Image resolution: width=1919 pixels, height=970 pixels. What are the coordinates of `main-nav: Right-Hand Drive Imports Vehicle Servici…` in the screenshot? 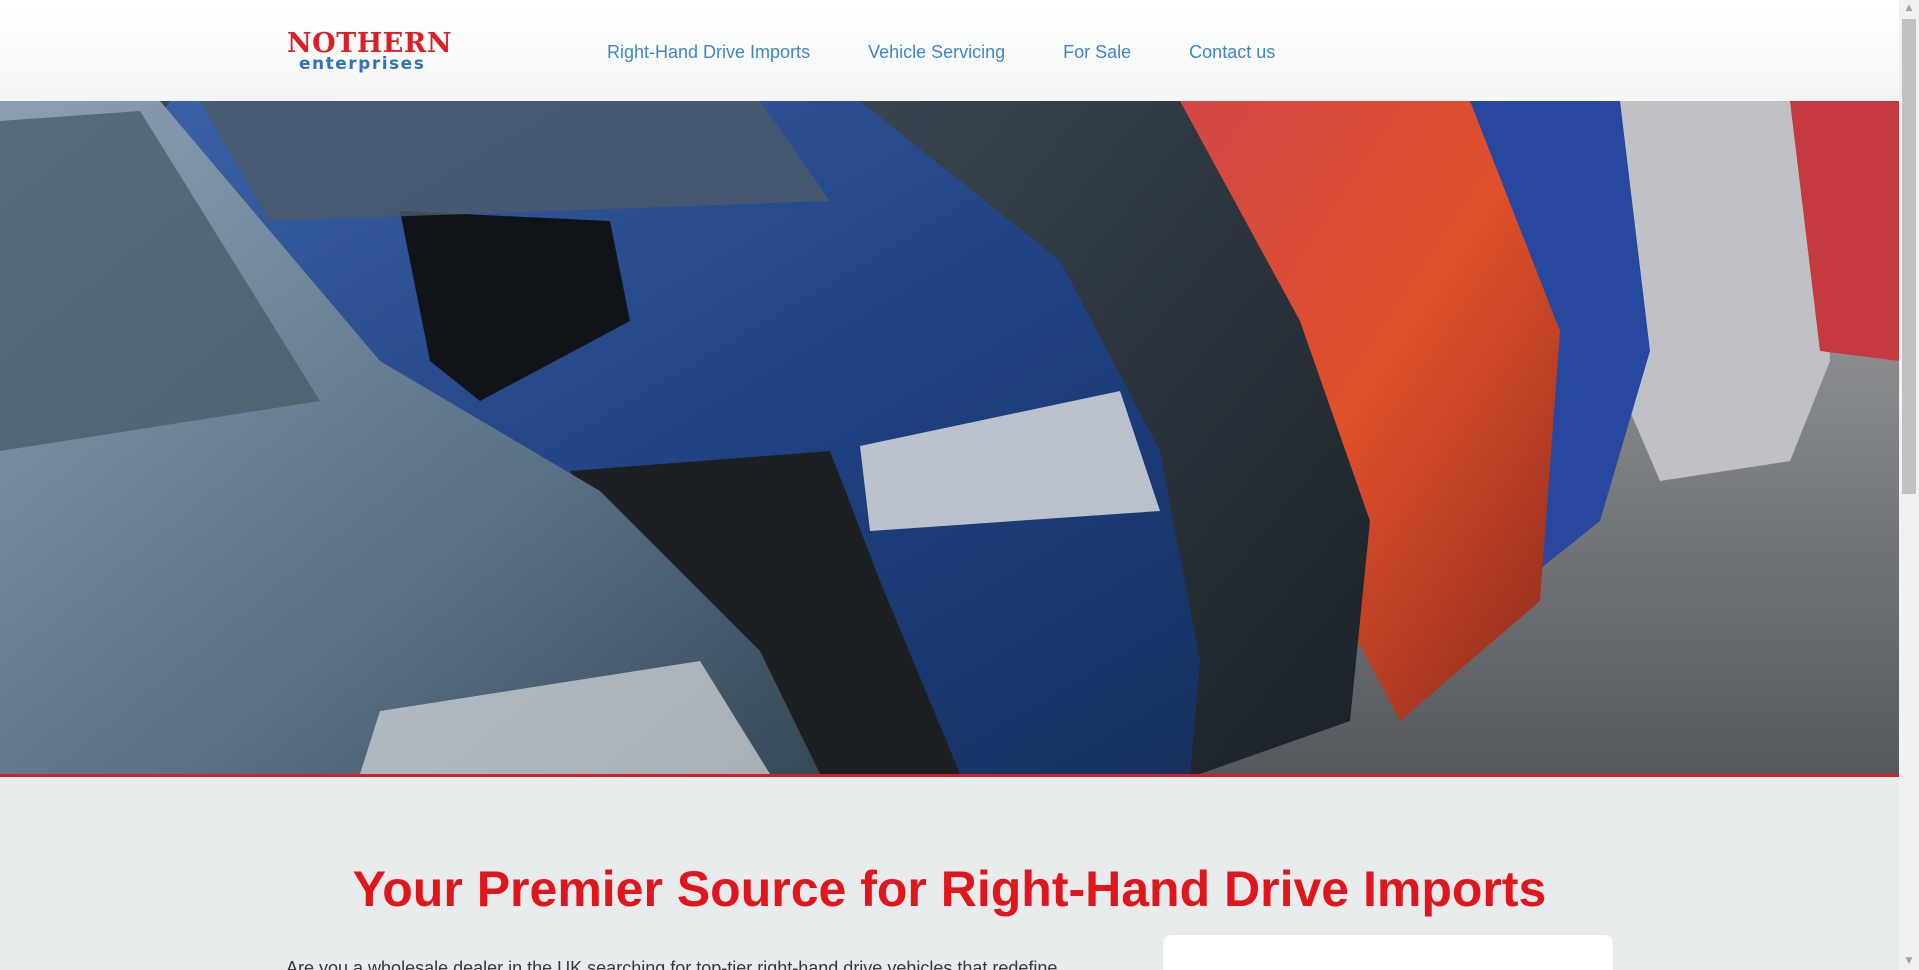 It's located at (970, 52).